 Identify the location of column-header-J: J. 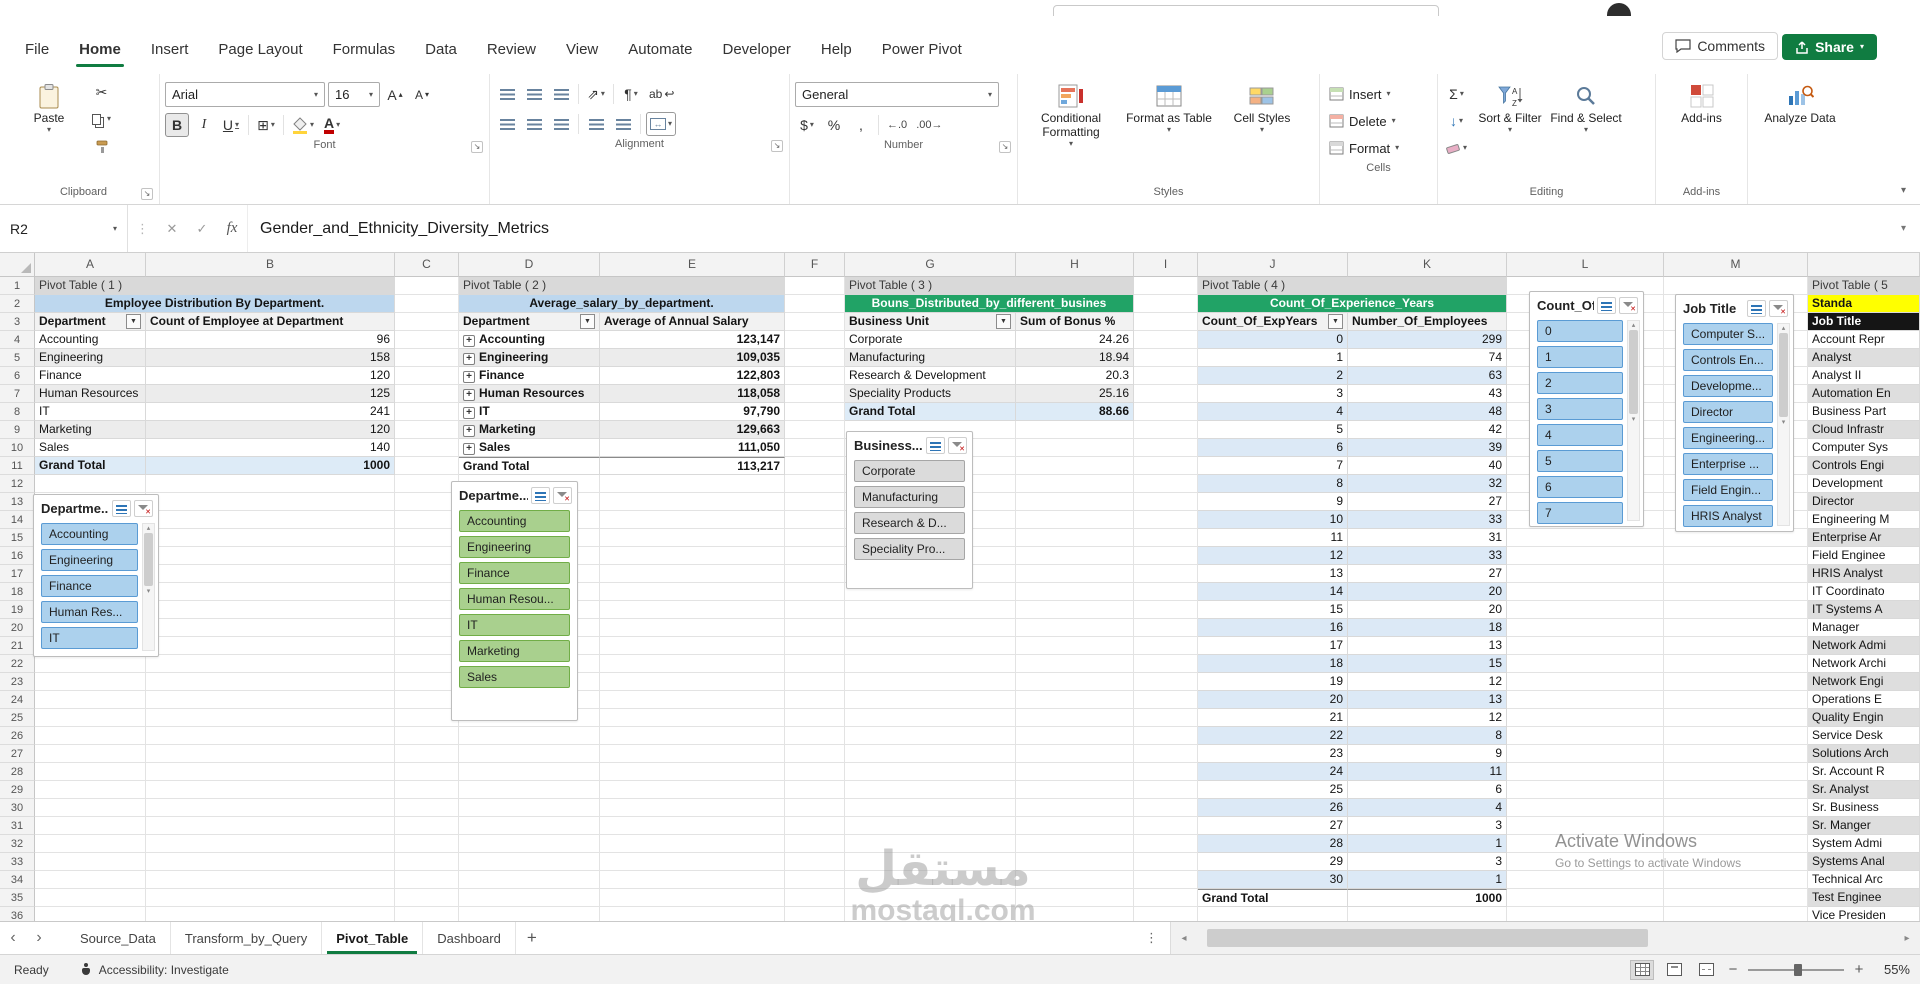
(1273, 265).